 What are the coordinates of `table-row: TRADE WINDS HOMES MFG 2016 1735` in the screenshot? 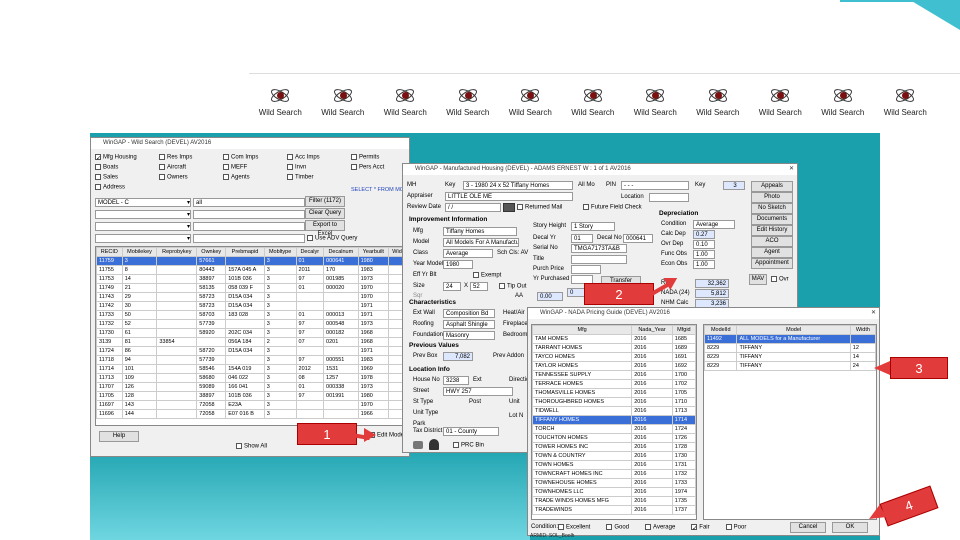 It's located at (614, 501).